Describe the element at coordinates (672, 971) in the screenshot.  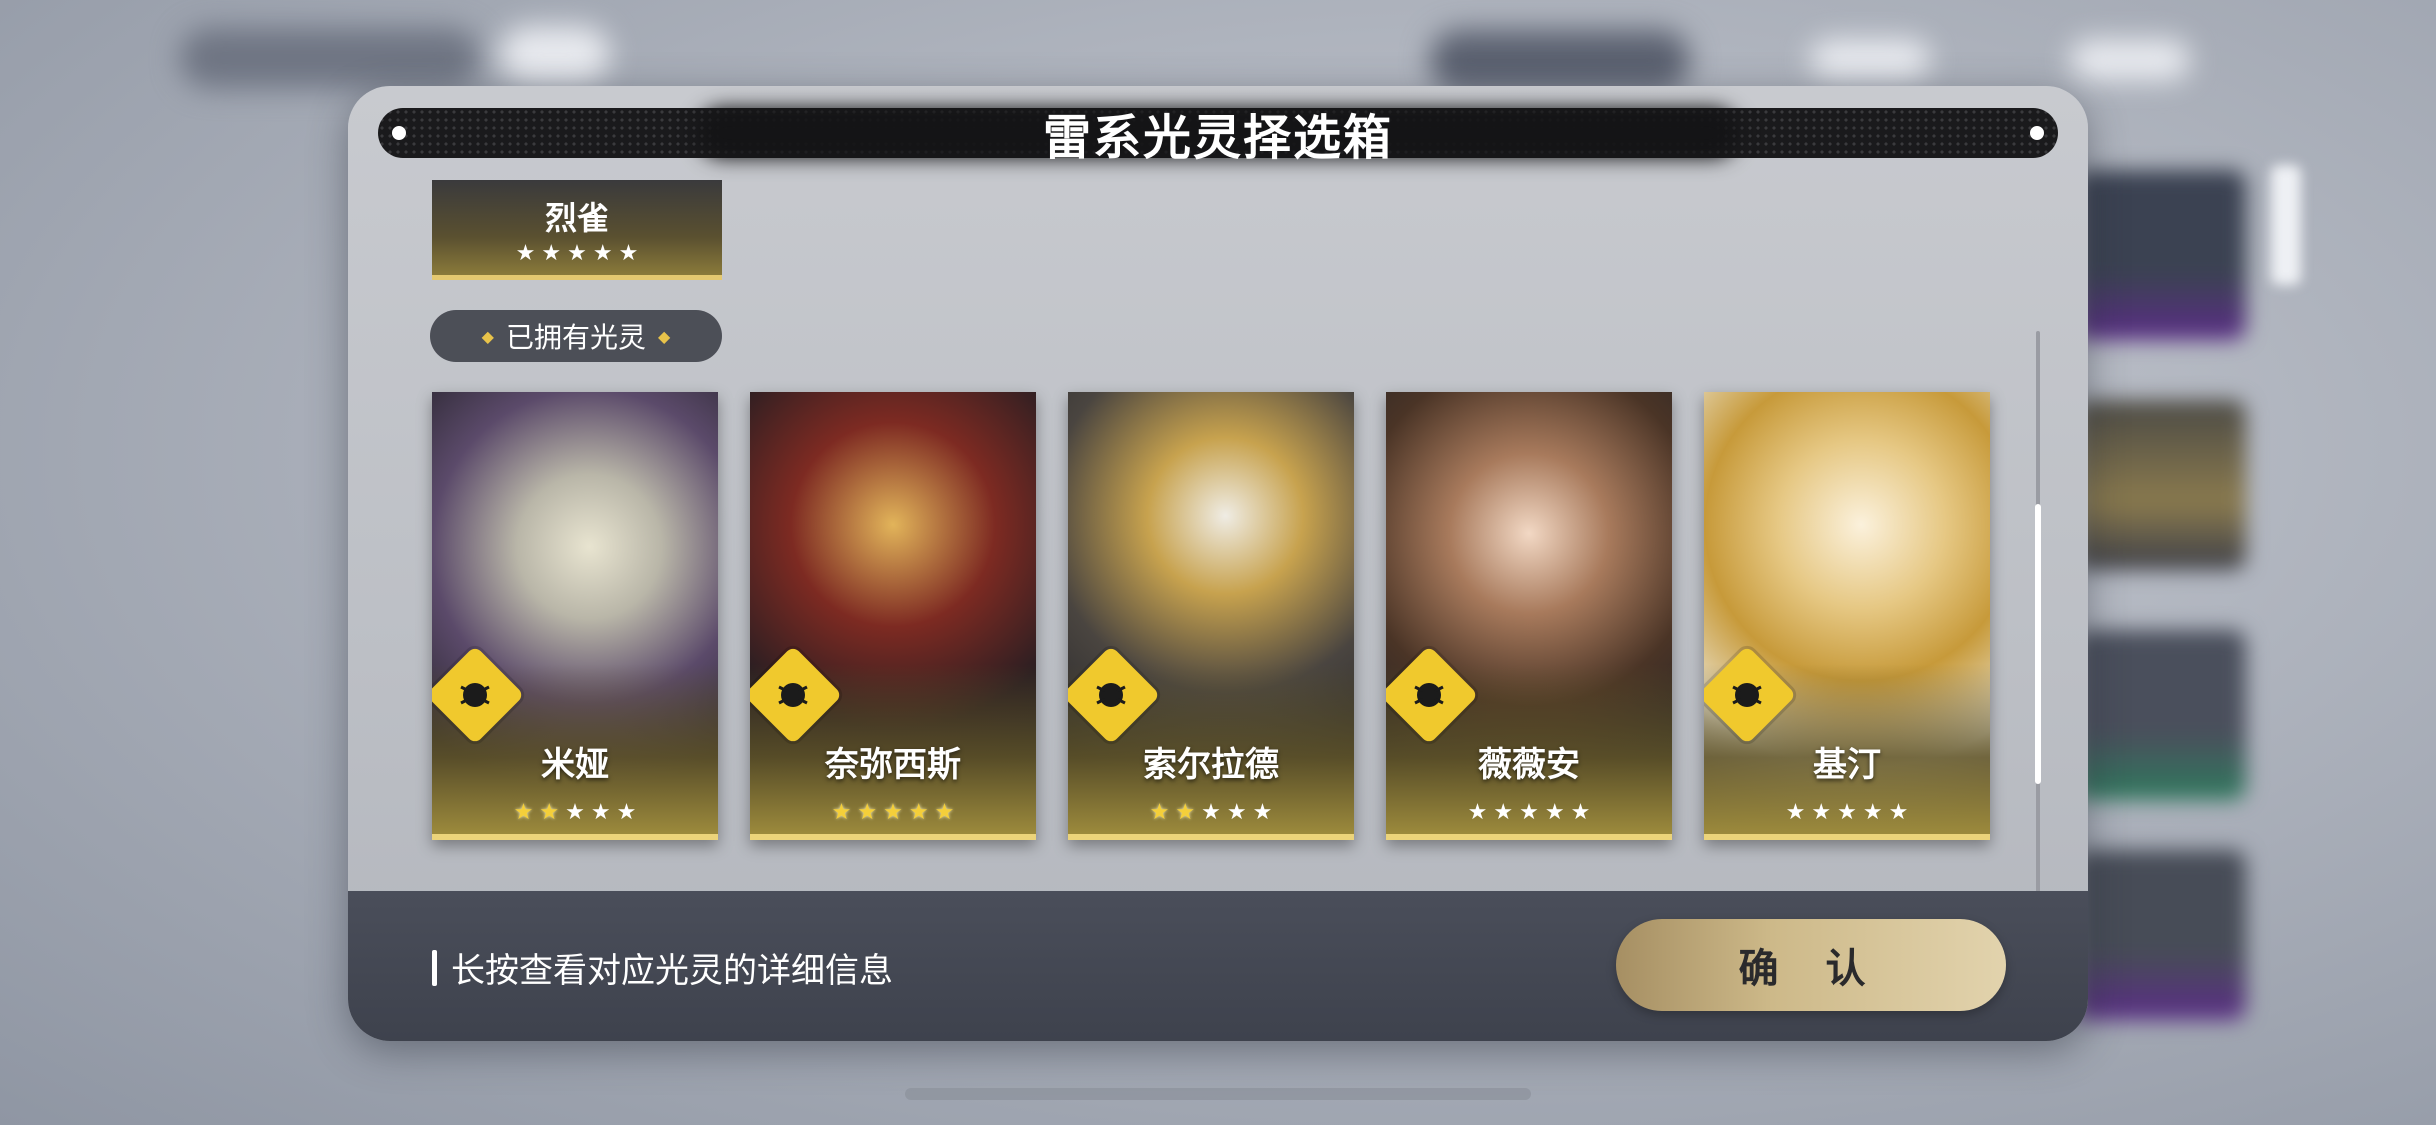
I see `hint-text: 长按查看对应光灵的详细信息` at that location.